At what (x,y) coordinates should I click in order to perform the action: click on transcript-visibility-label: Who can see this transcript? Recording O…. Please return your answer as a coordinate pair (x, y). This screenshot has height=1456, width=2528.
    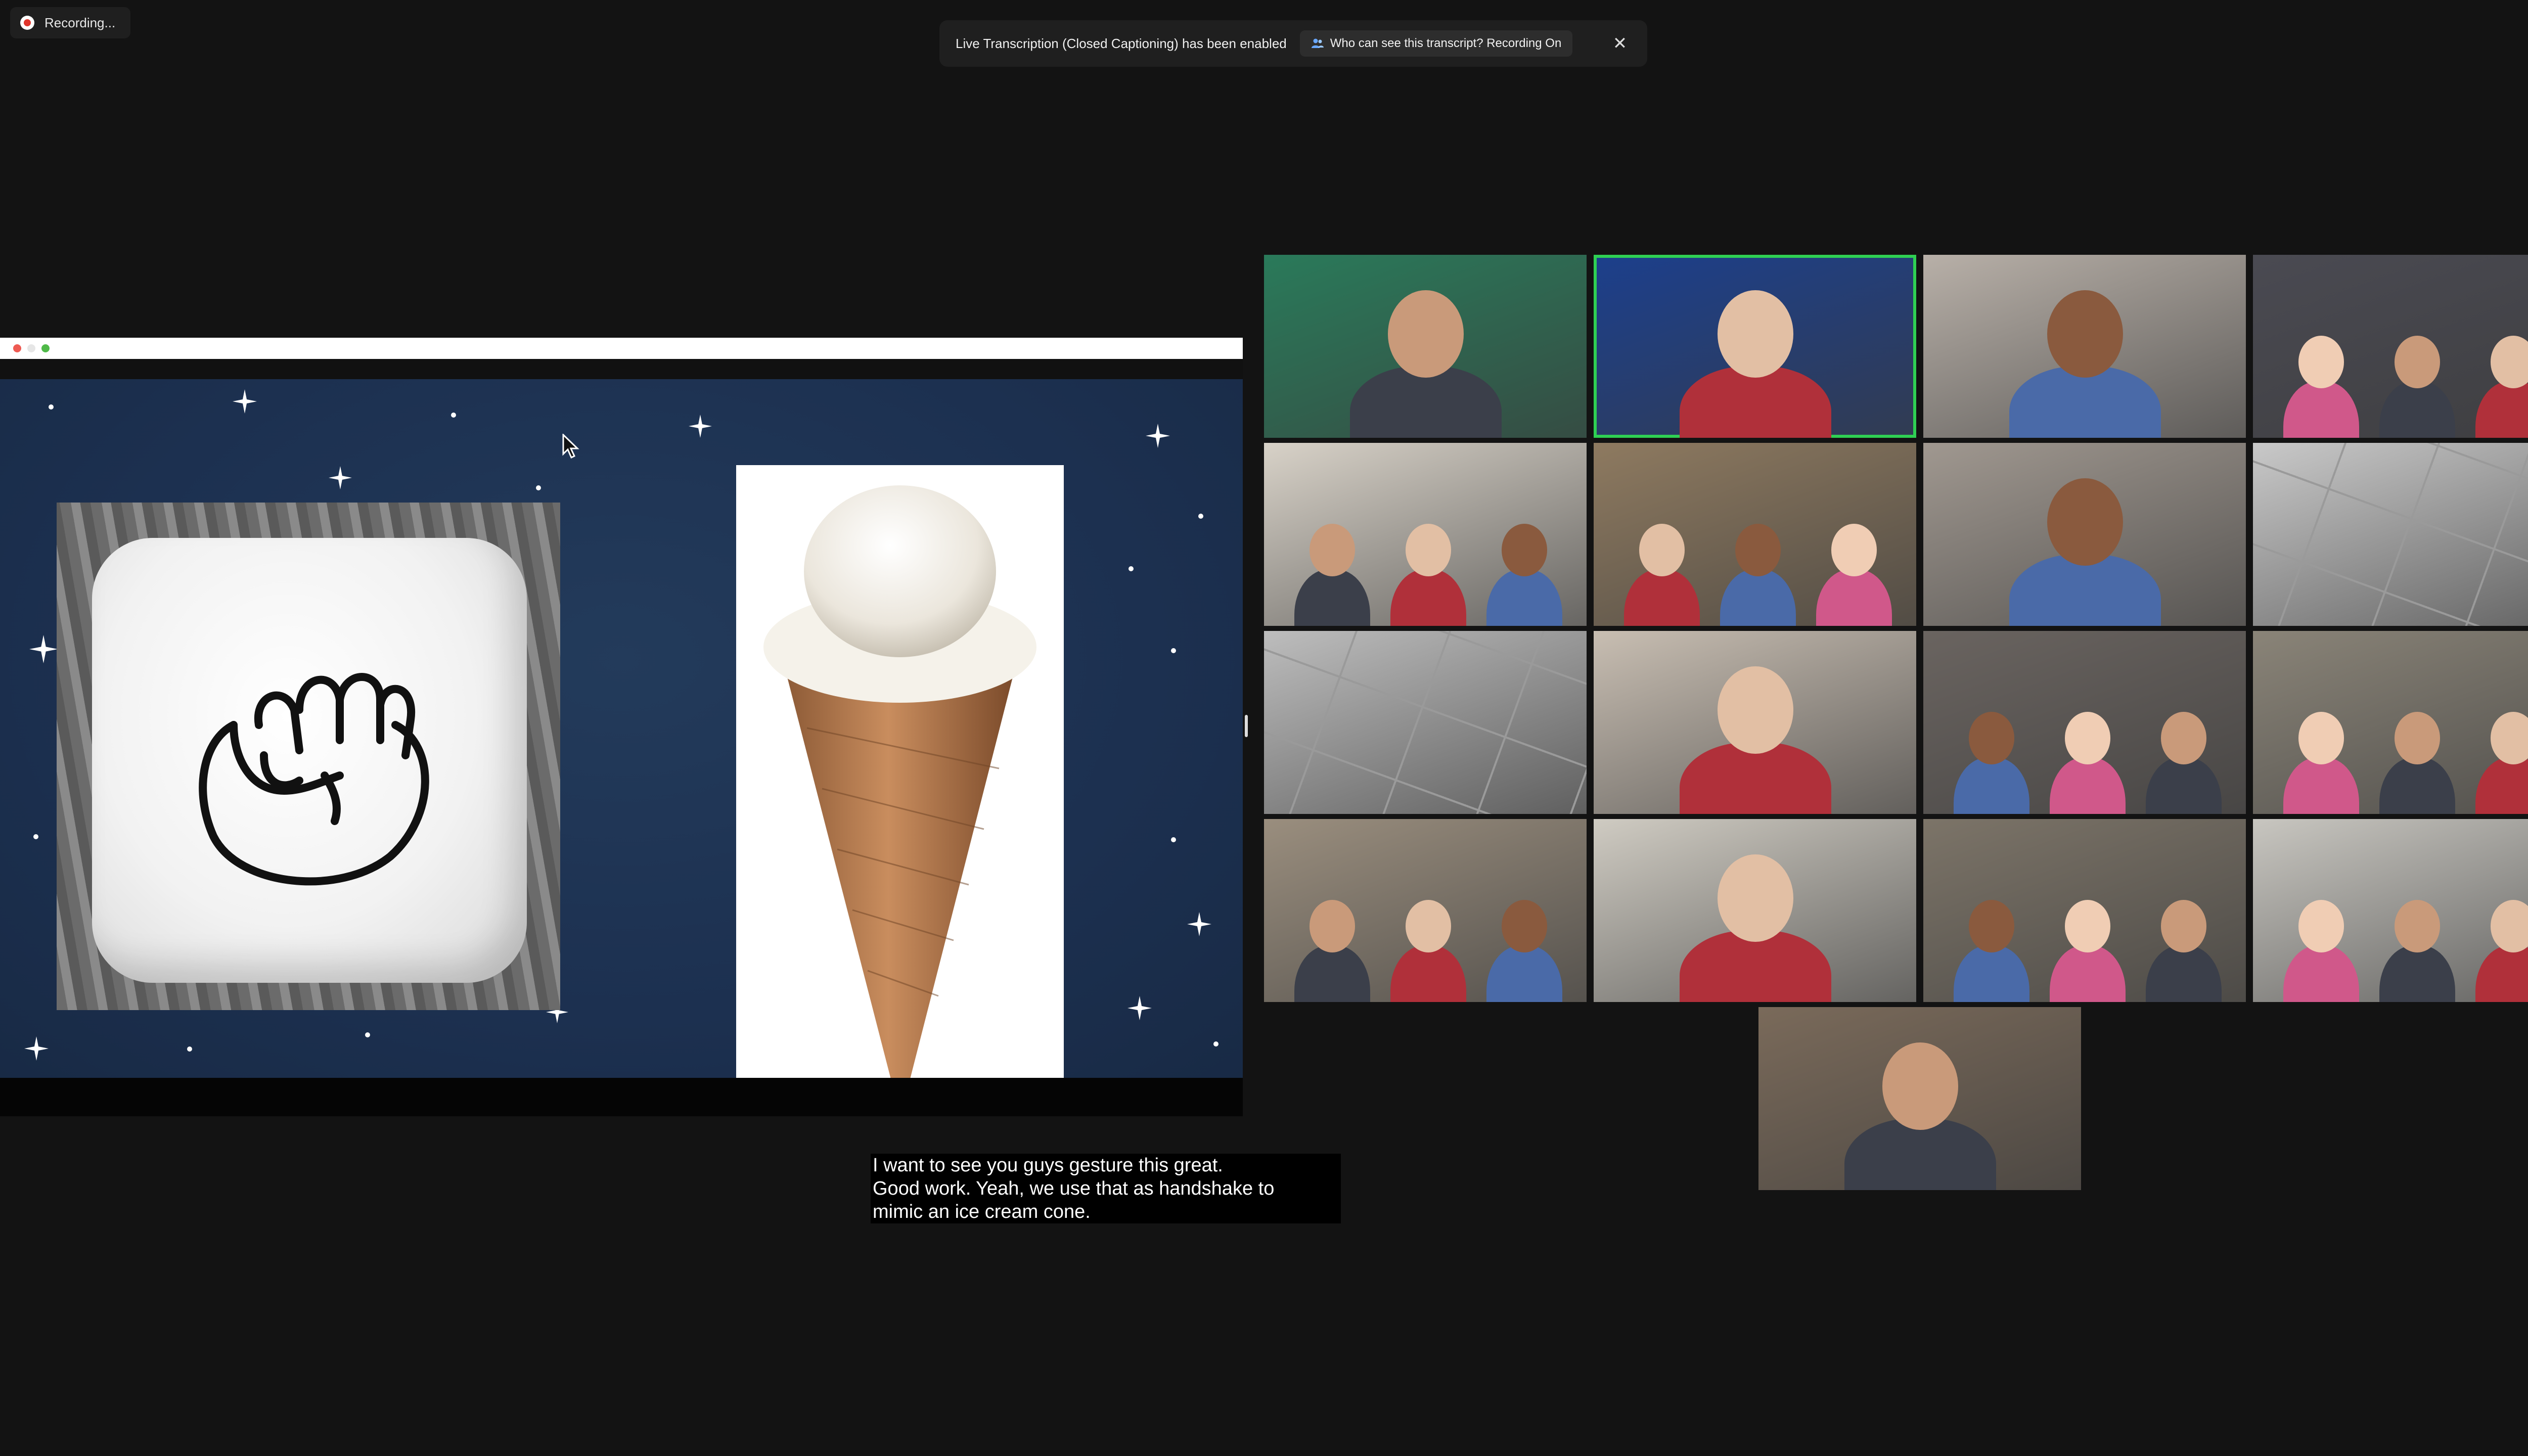
    Looking at the image, I should click on (1446, 43).